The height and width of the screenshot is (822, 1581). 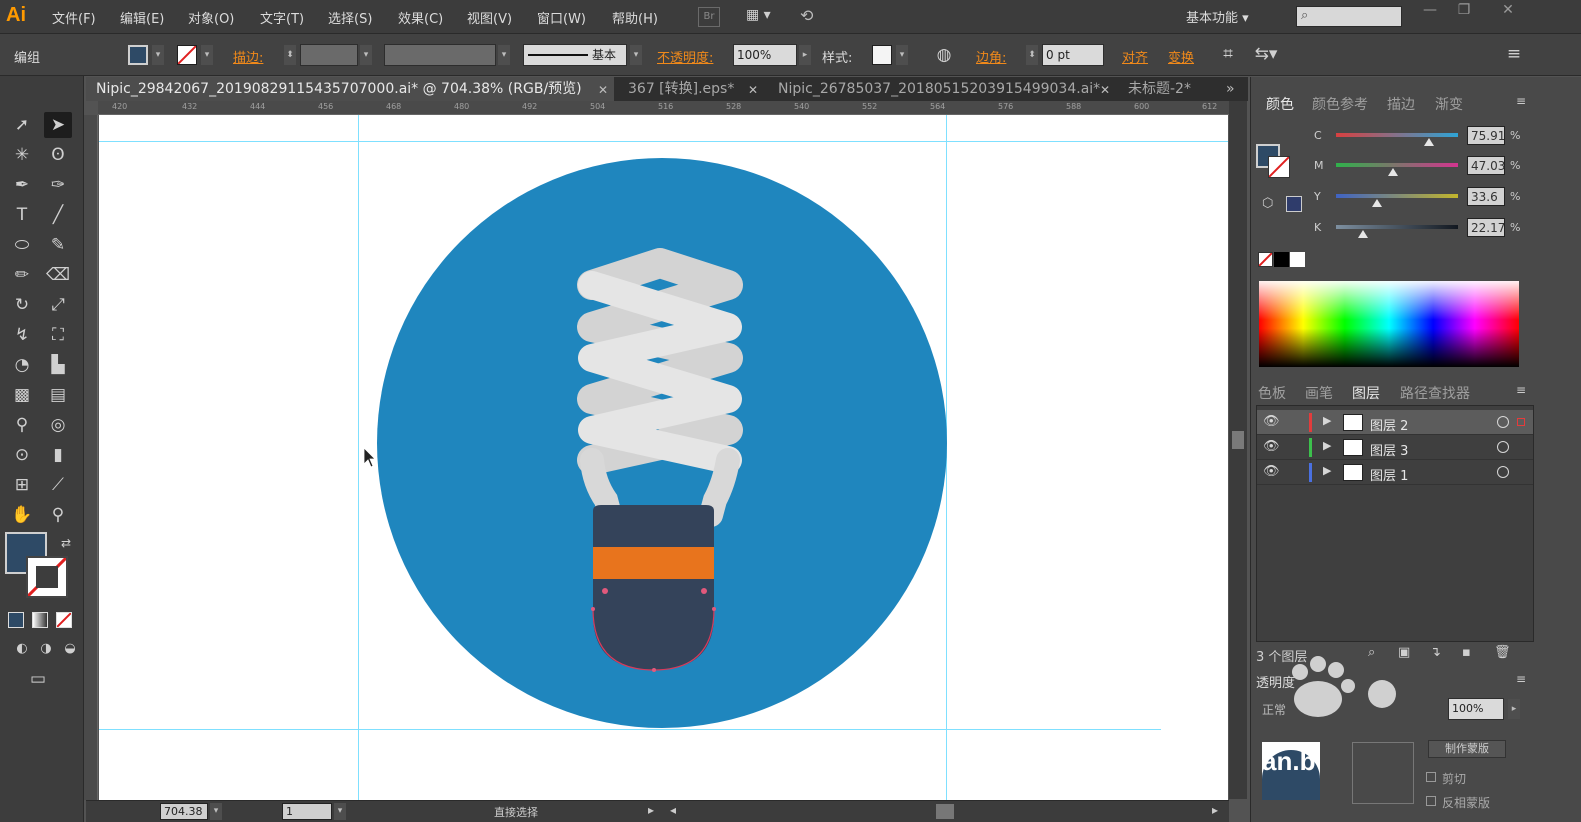 I want to click on ellipse-tool-icon: ⬭, so click(x=22, y=245).